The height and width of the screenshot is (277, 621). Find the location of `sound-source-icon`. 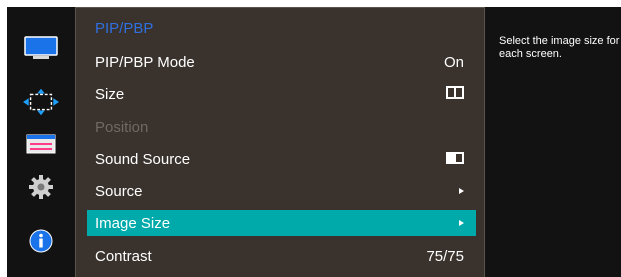

sound-source-icon is located at coordinates (455, 159).